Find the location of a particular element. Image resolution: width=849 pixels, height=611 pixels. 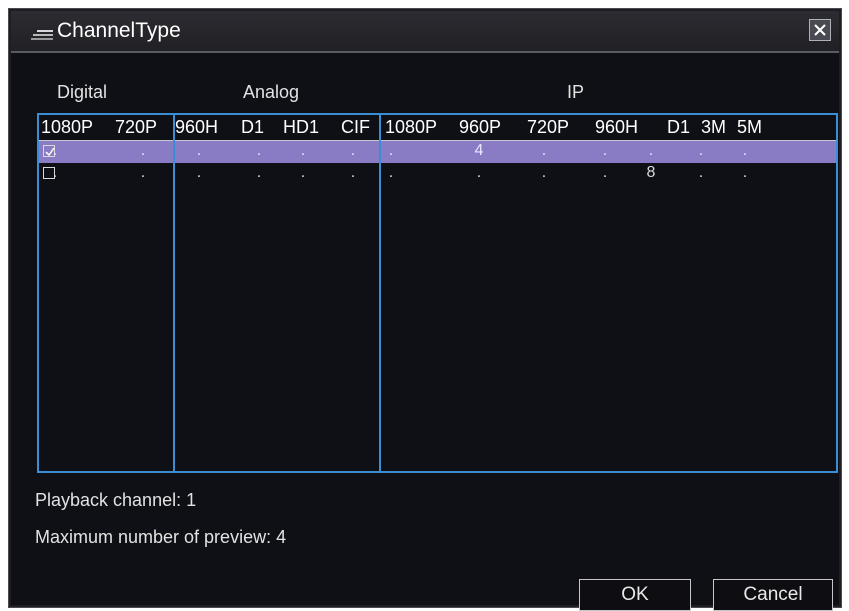

channel-icon is located at coordinates (43, 33).